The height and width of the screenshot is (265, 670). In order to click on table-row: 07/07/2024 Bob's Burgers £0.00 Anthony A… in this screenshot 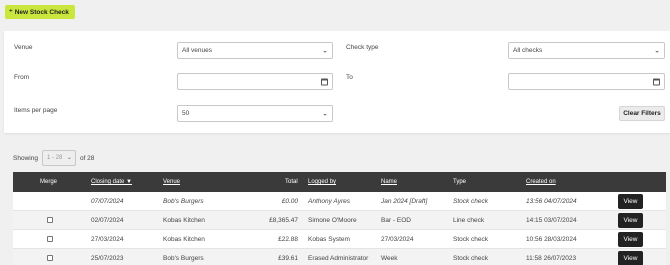, I will do `click(339, 201)`.